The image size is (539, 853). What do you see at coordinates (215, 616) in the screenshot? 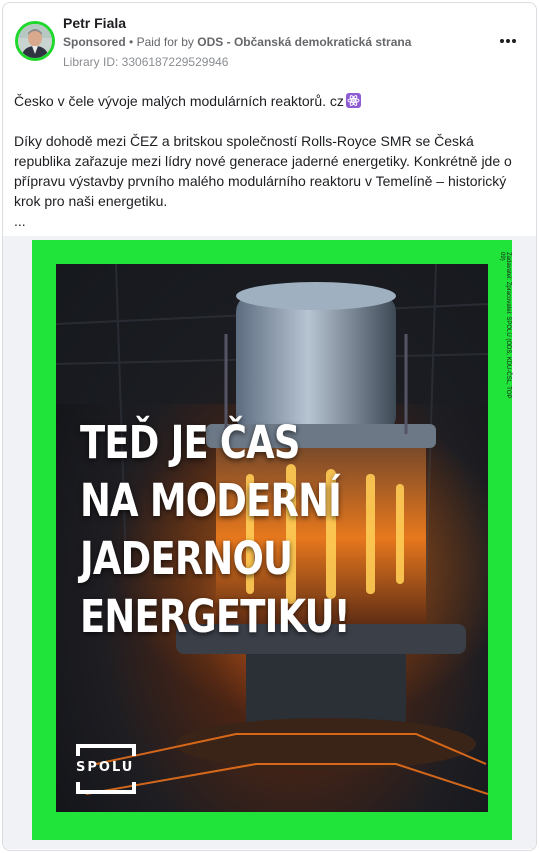
I see `headline-line-4: ENERGETIKU!` at bounding box center [215, 616].